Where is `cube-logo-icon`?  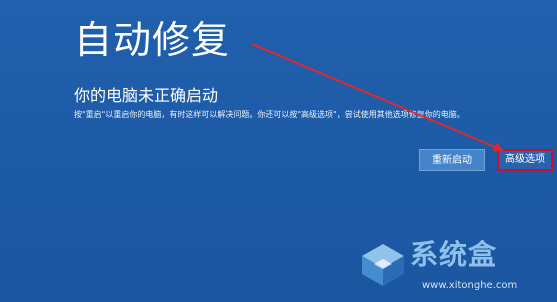 cube-logo-icon is located at coordinates (383, 265).